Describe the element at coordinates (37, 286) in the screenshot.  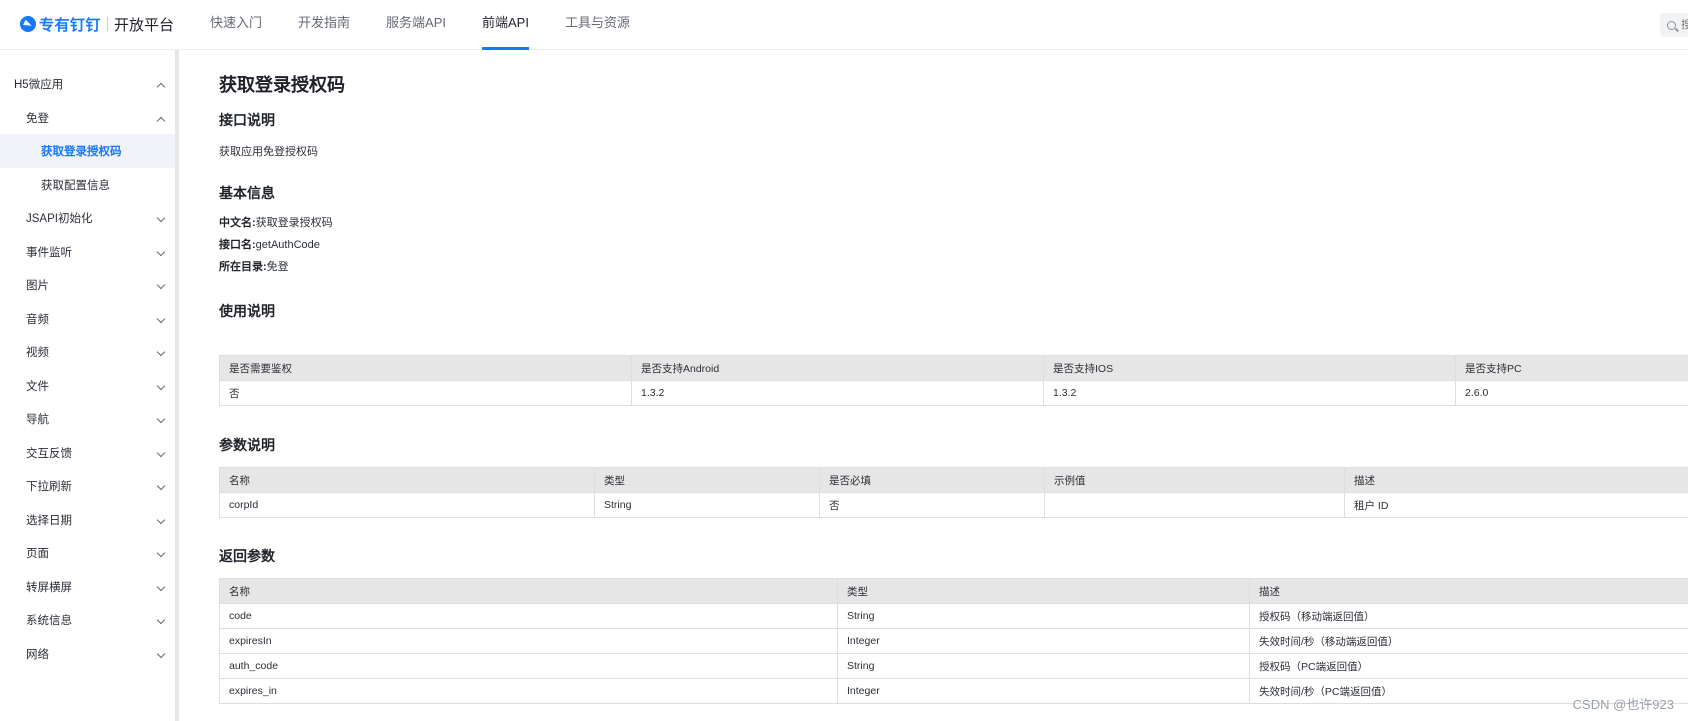
I see `sidebar-item-label: 图片` at that location.